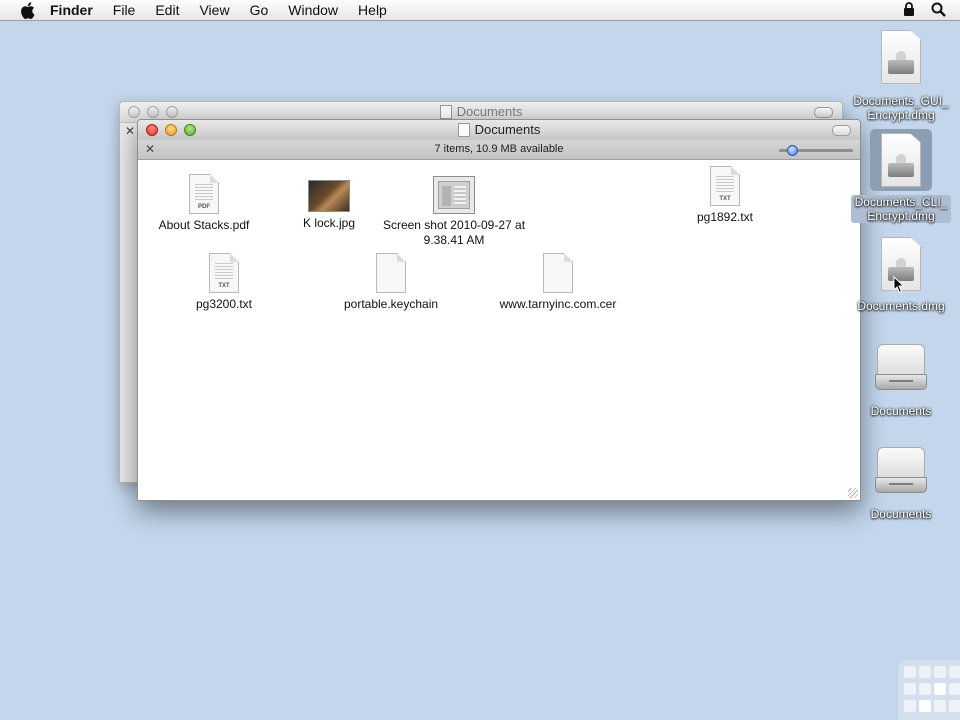 The width and height of the screenshot is (960, 720). Describe the element at coordinates (372, 10) in the screenshot. I see `menu-help: Help` at that location.